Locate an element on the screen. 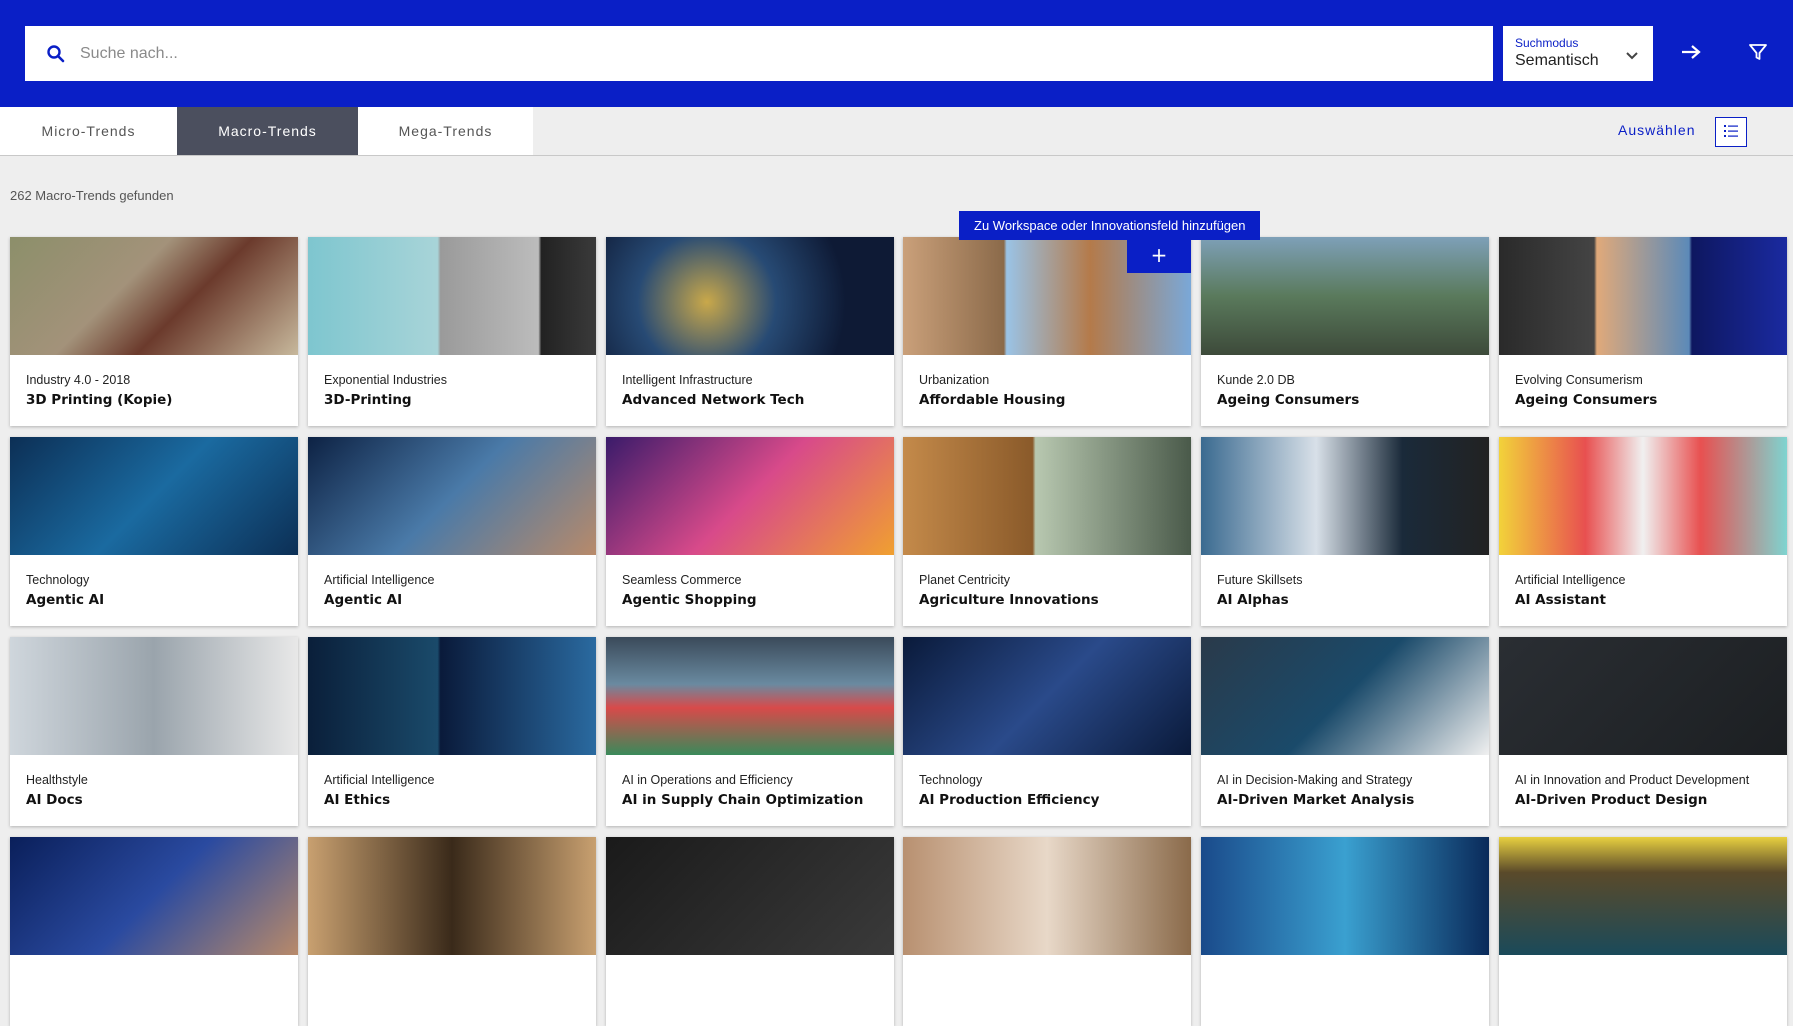 The height and width of the screenshot is (1026, 1793). trend-card-title: 3D-Printing is located at coordinates (368, 400).